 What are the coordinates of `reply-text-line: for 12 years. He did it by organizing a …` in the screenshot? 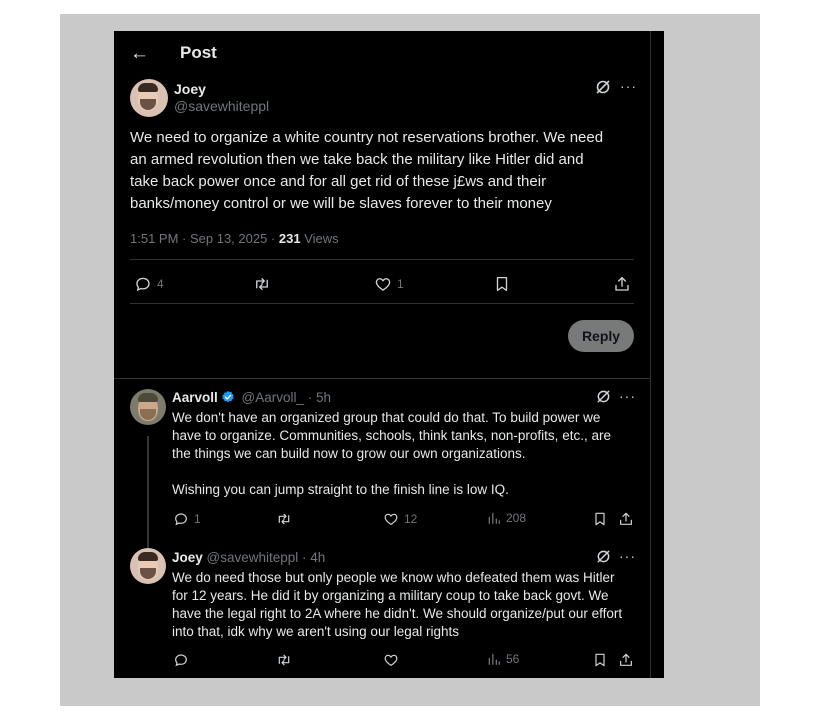 It's located at (390, 595).